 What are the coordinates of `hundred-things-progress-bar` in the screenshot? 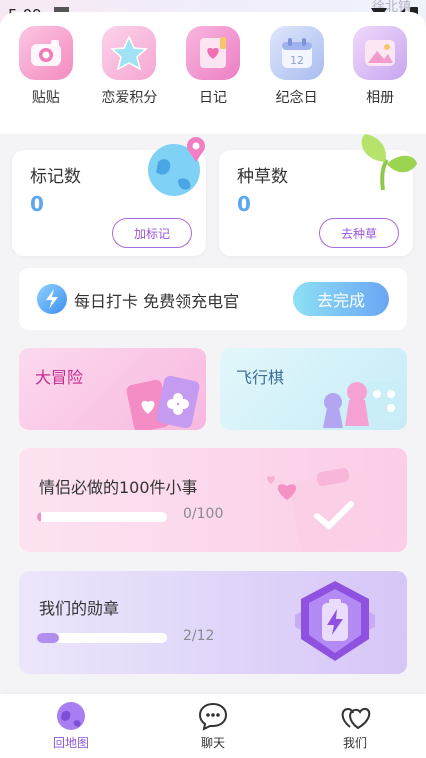 It's located at (102, 517).